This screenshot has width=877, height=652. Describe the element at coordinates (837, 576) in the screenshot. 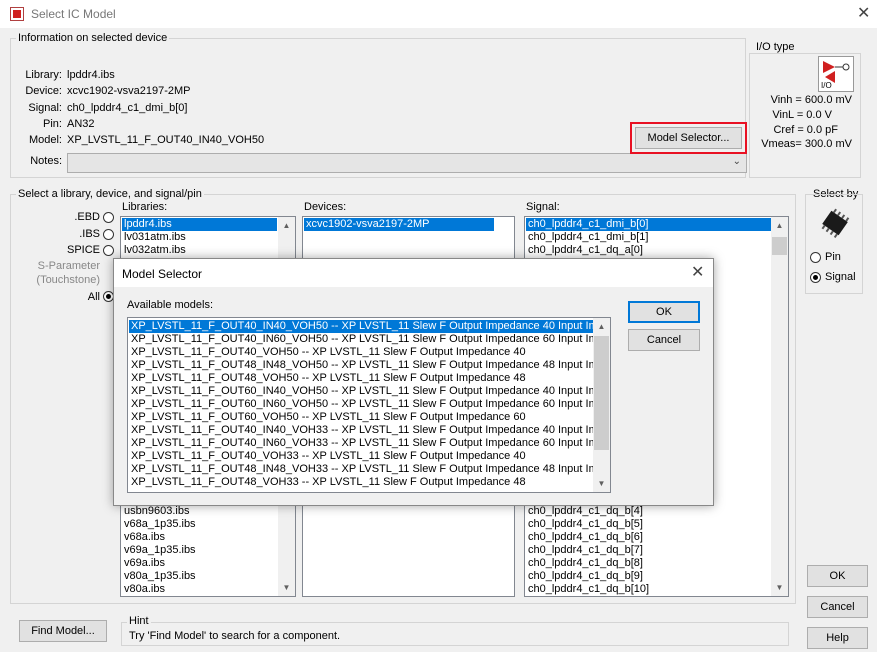

I see `ok-button: OK` at that location.